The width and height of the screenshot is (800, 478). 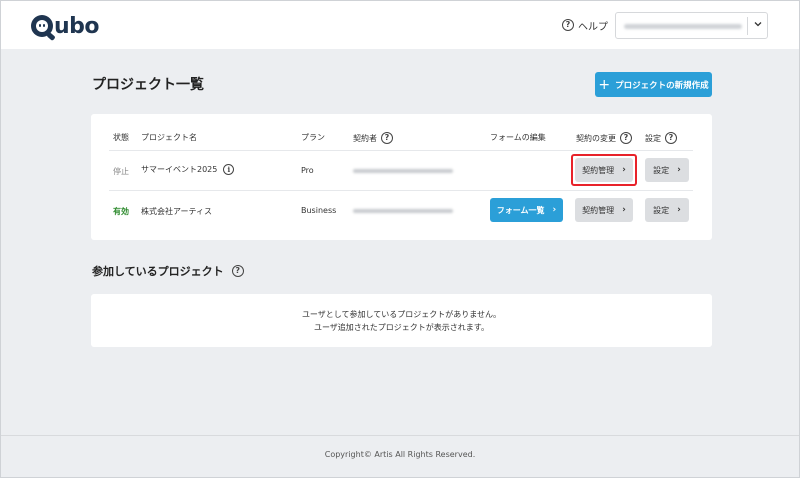 What do you see at coordinates (758, 24) in the screenshot?
I see `chevron-down-icon` at bounding box center [758, 24].